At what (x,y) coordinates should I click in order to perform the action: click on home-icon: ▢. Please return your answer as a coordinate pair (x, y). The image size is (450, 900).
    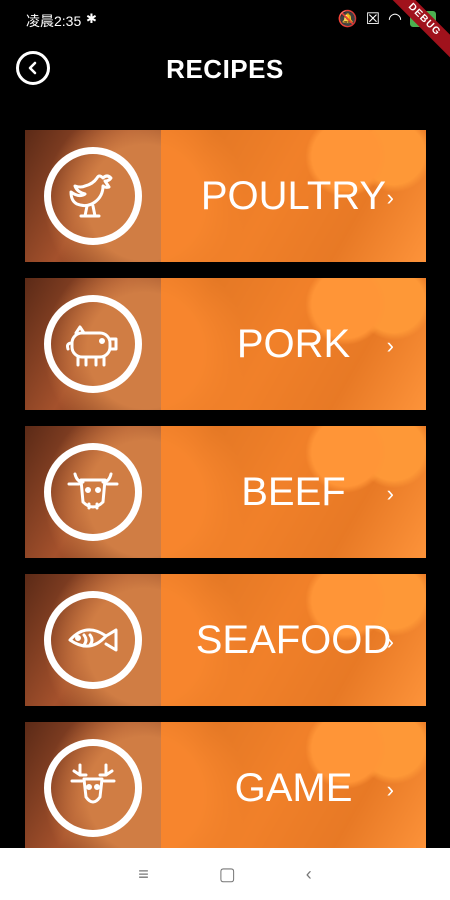
    Looking at the image, I should click on (227, 874).